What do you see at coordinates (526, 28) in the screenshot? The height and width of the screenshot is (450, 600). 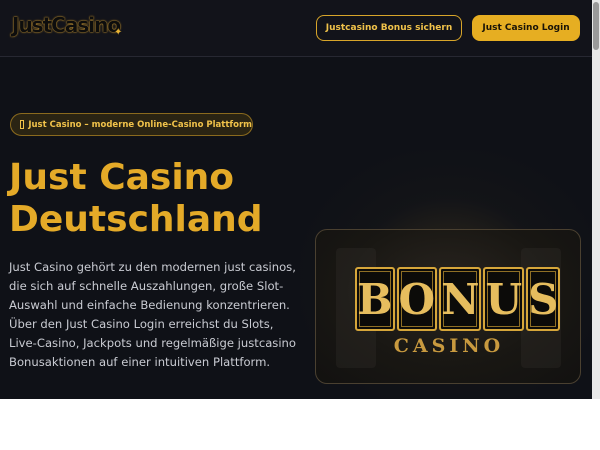 I see `login-button: Just Casino Login` at bounding box center [526, 28].